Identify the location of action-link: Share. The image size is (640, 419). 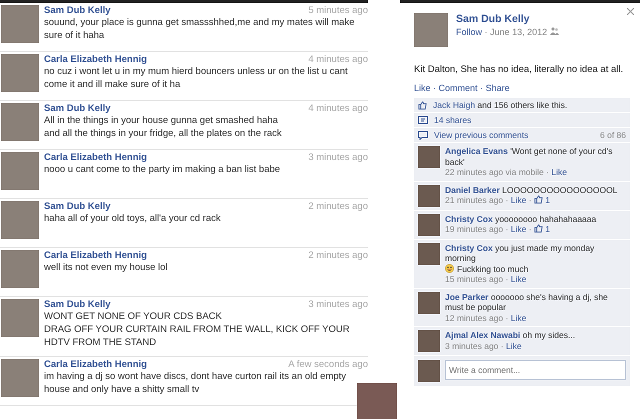
(498, 88).